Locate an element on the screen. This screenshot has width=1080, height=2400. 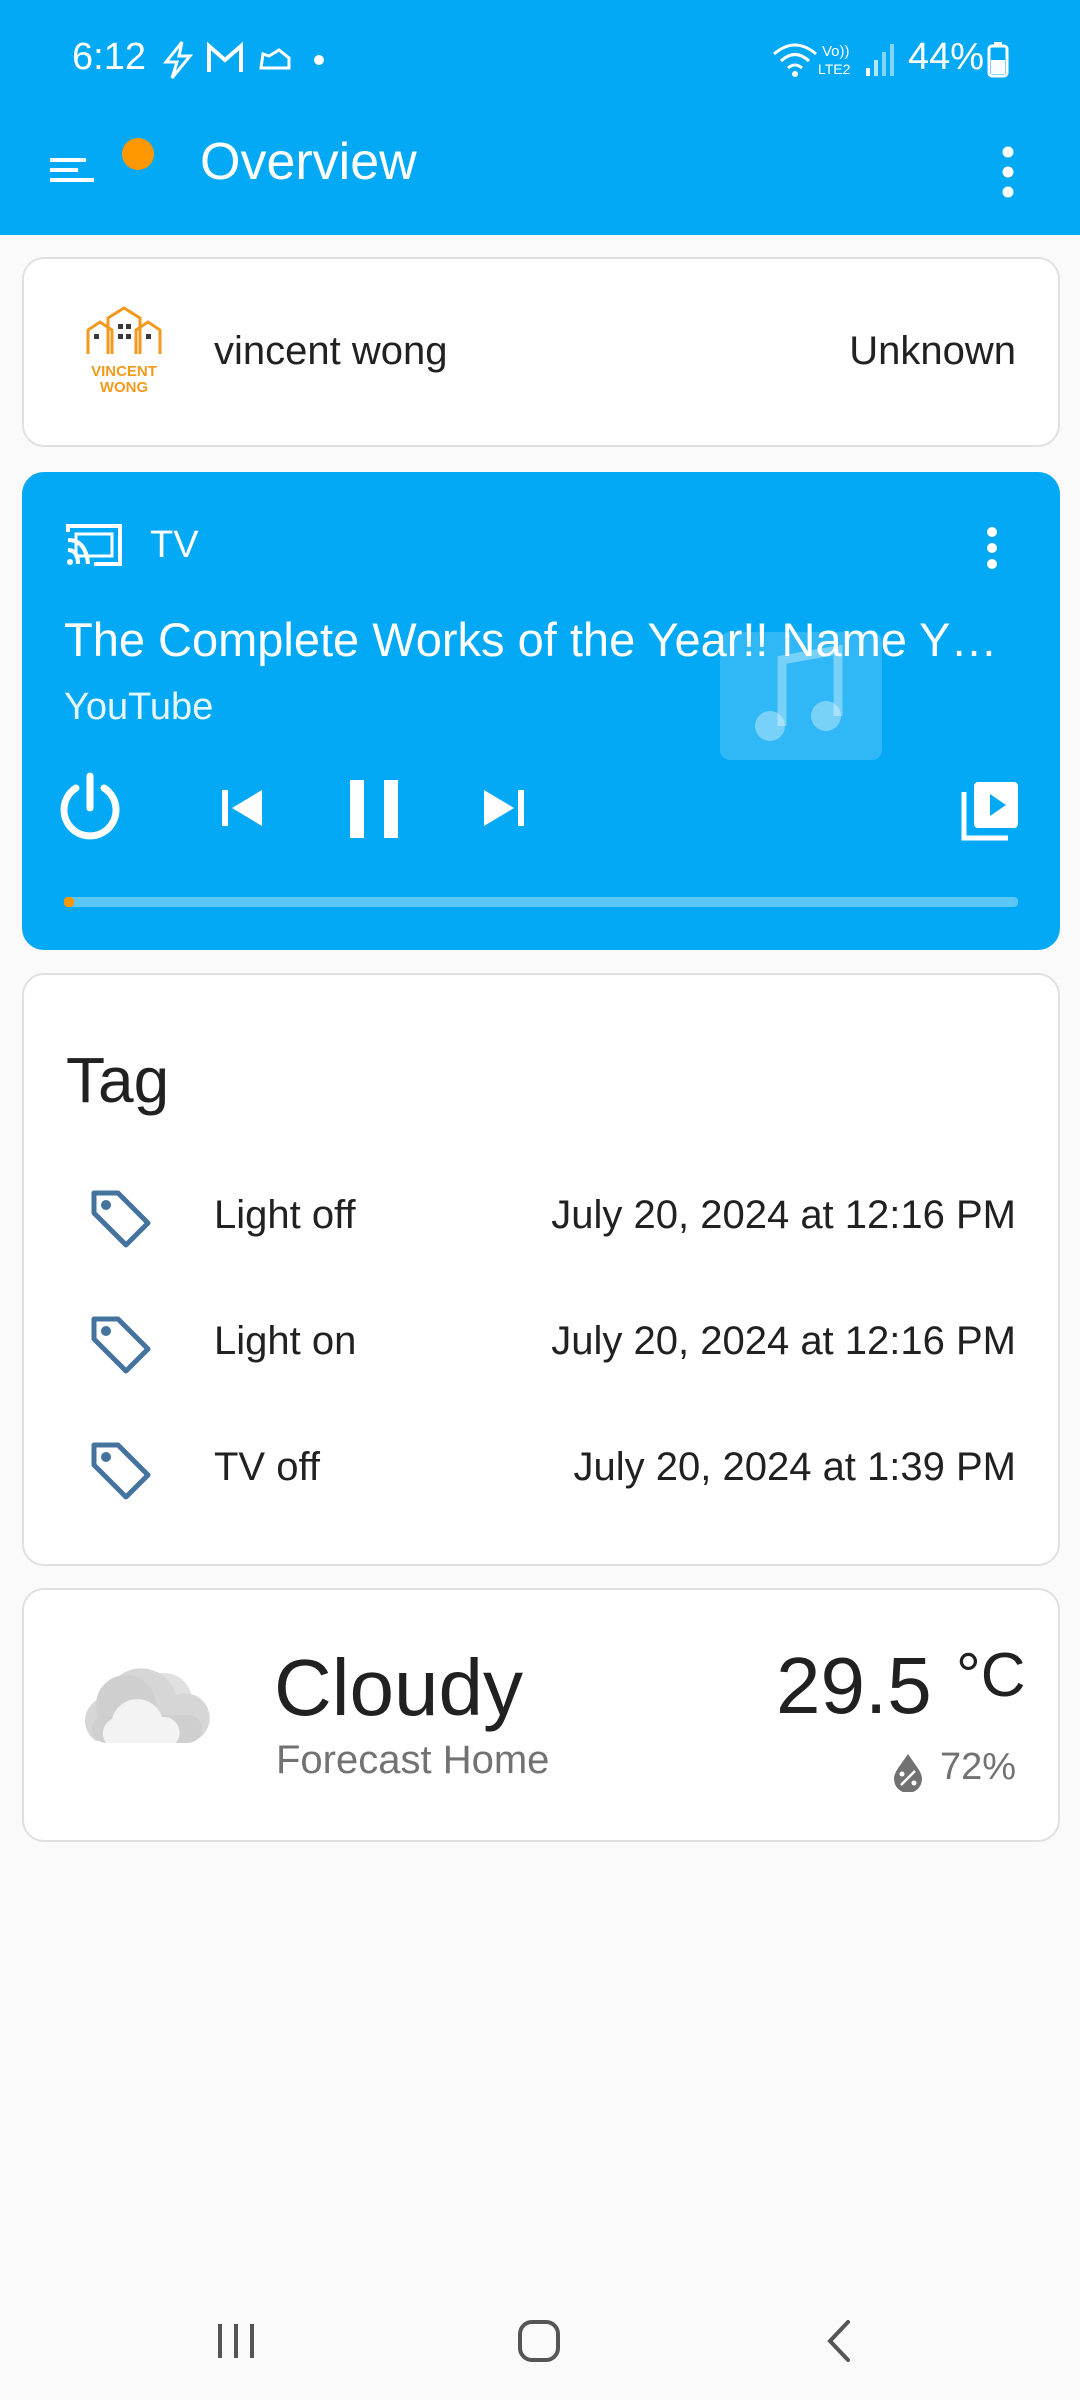
page-title: Overview is located at coordinates (308, 162).